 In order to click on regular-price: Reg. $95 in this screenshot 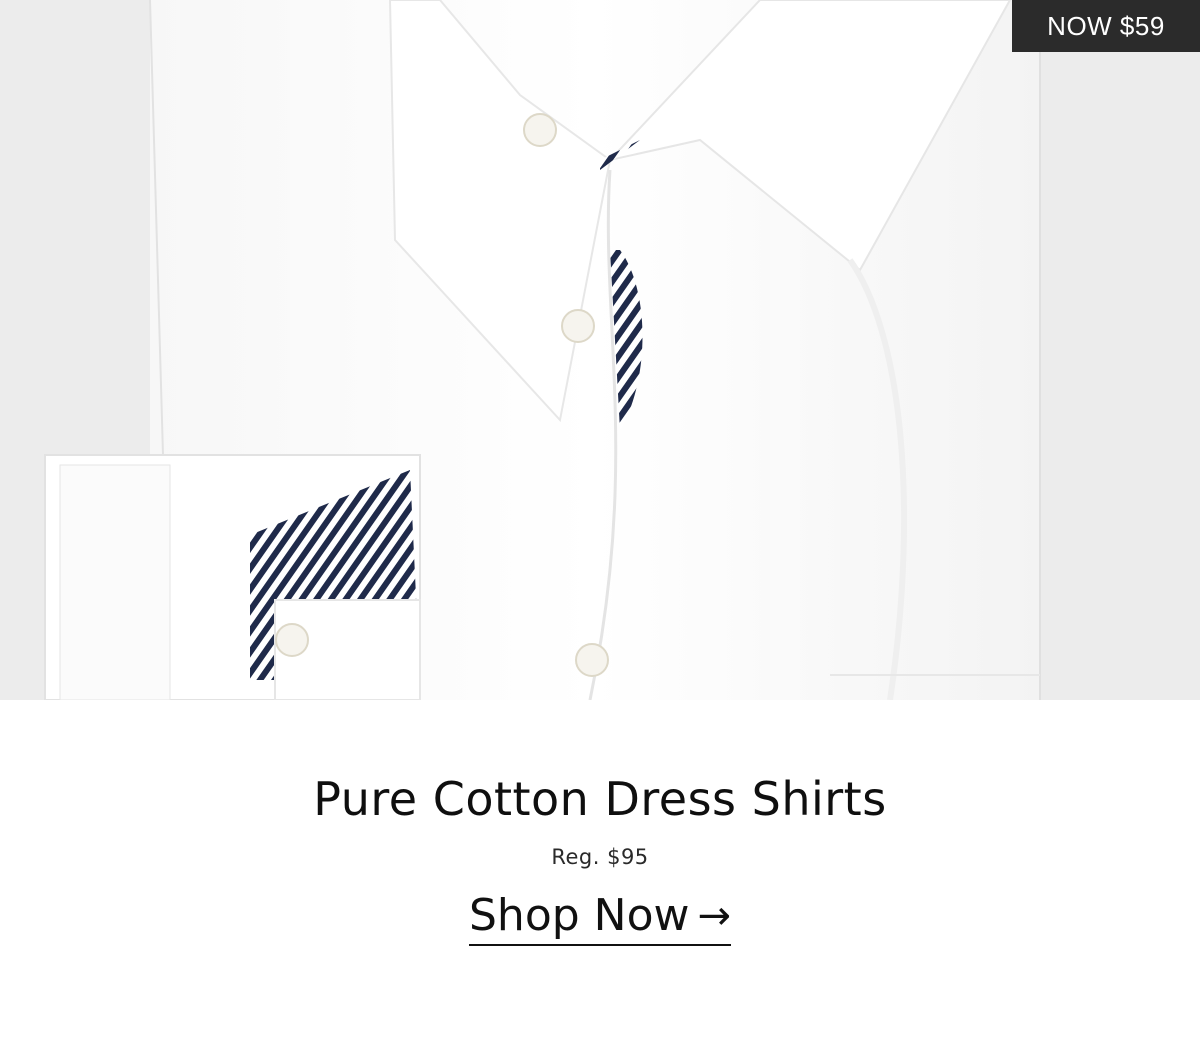, I will do `click(600, 857)`.